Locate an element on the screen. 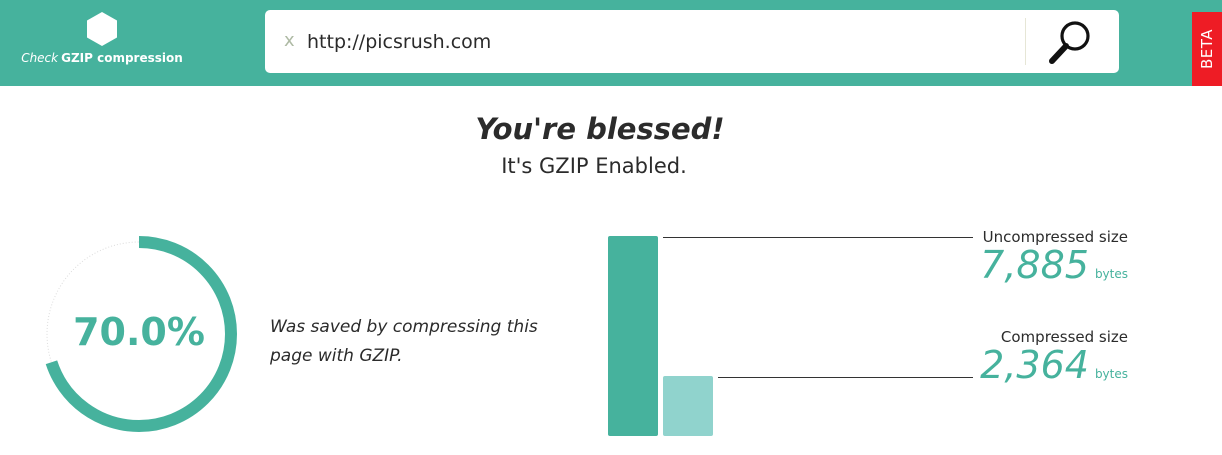 This screenshot has height=455, width=1222. clear-url-button: x is located at coordinates (291, 41).